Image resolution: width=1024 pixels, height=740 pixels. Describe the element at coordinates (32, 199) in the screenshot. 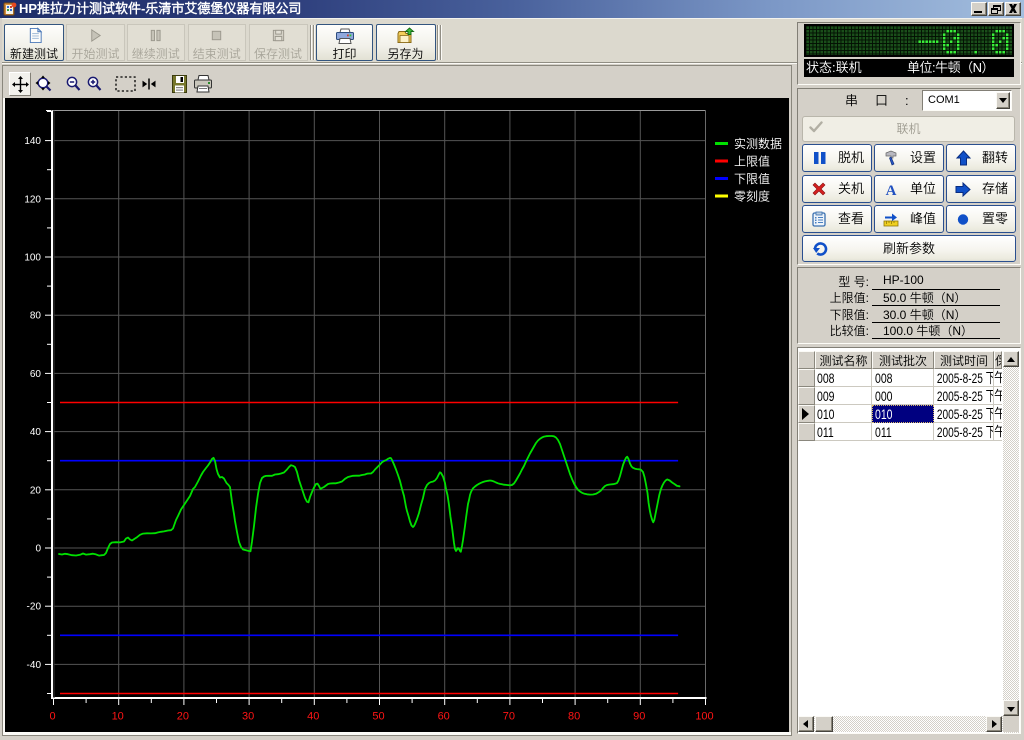

I see `svg-text: 120` at that location.